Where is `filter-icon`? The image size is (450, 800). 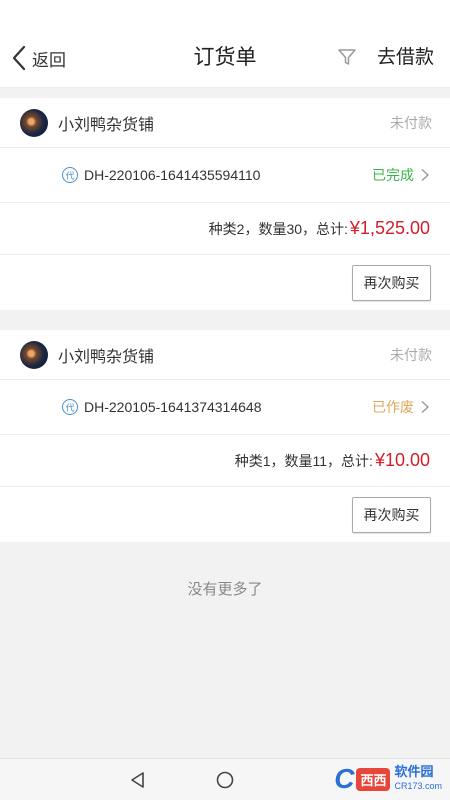
filter-icon is located at coordinates (347, 57).